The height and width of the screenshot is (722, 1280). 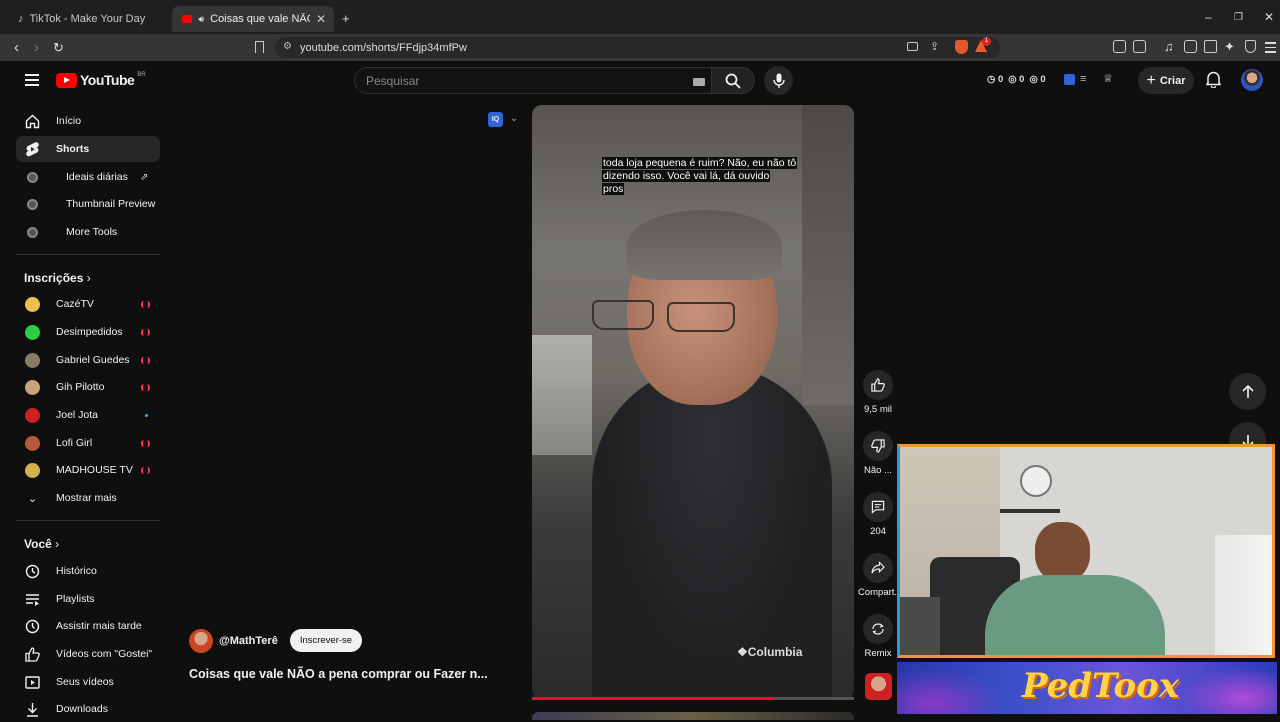 I want to click on glasses, so click(x=677, y=317).